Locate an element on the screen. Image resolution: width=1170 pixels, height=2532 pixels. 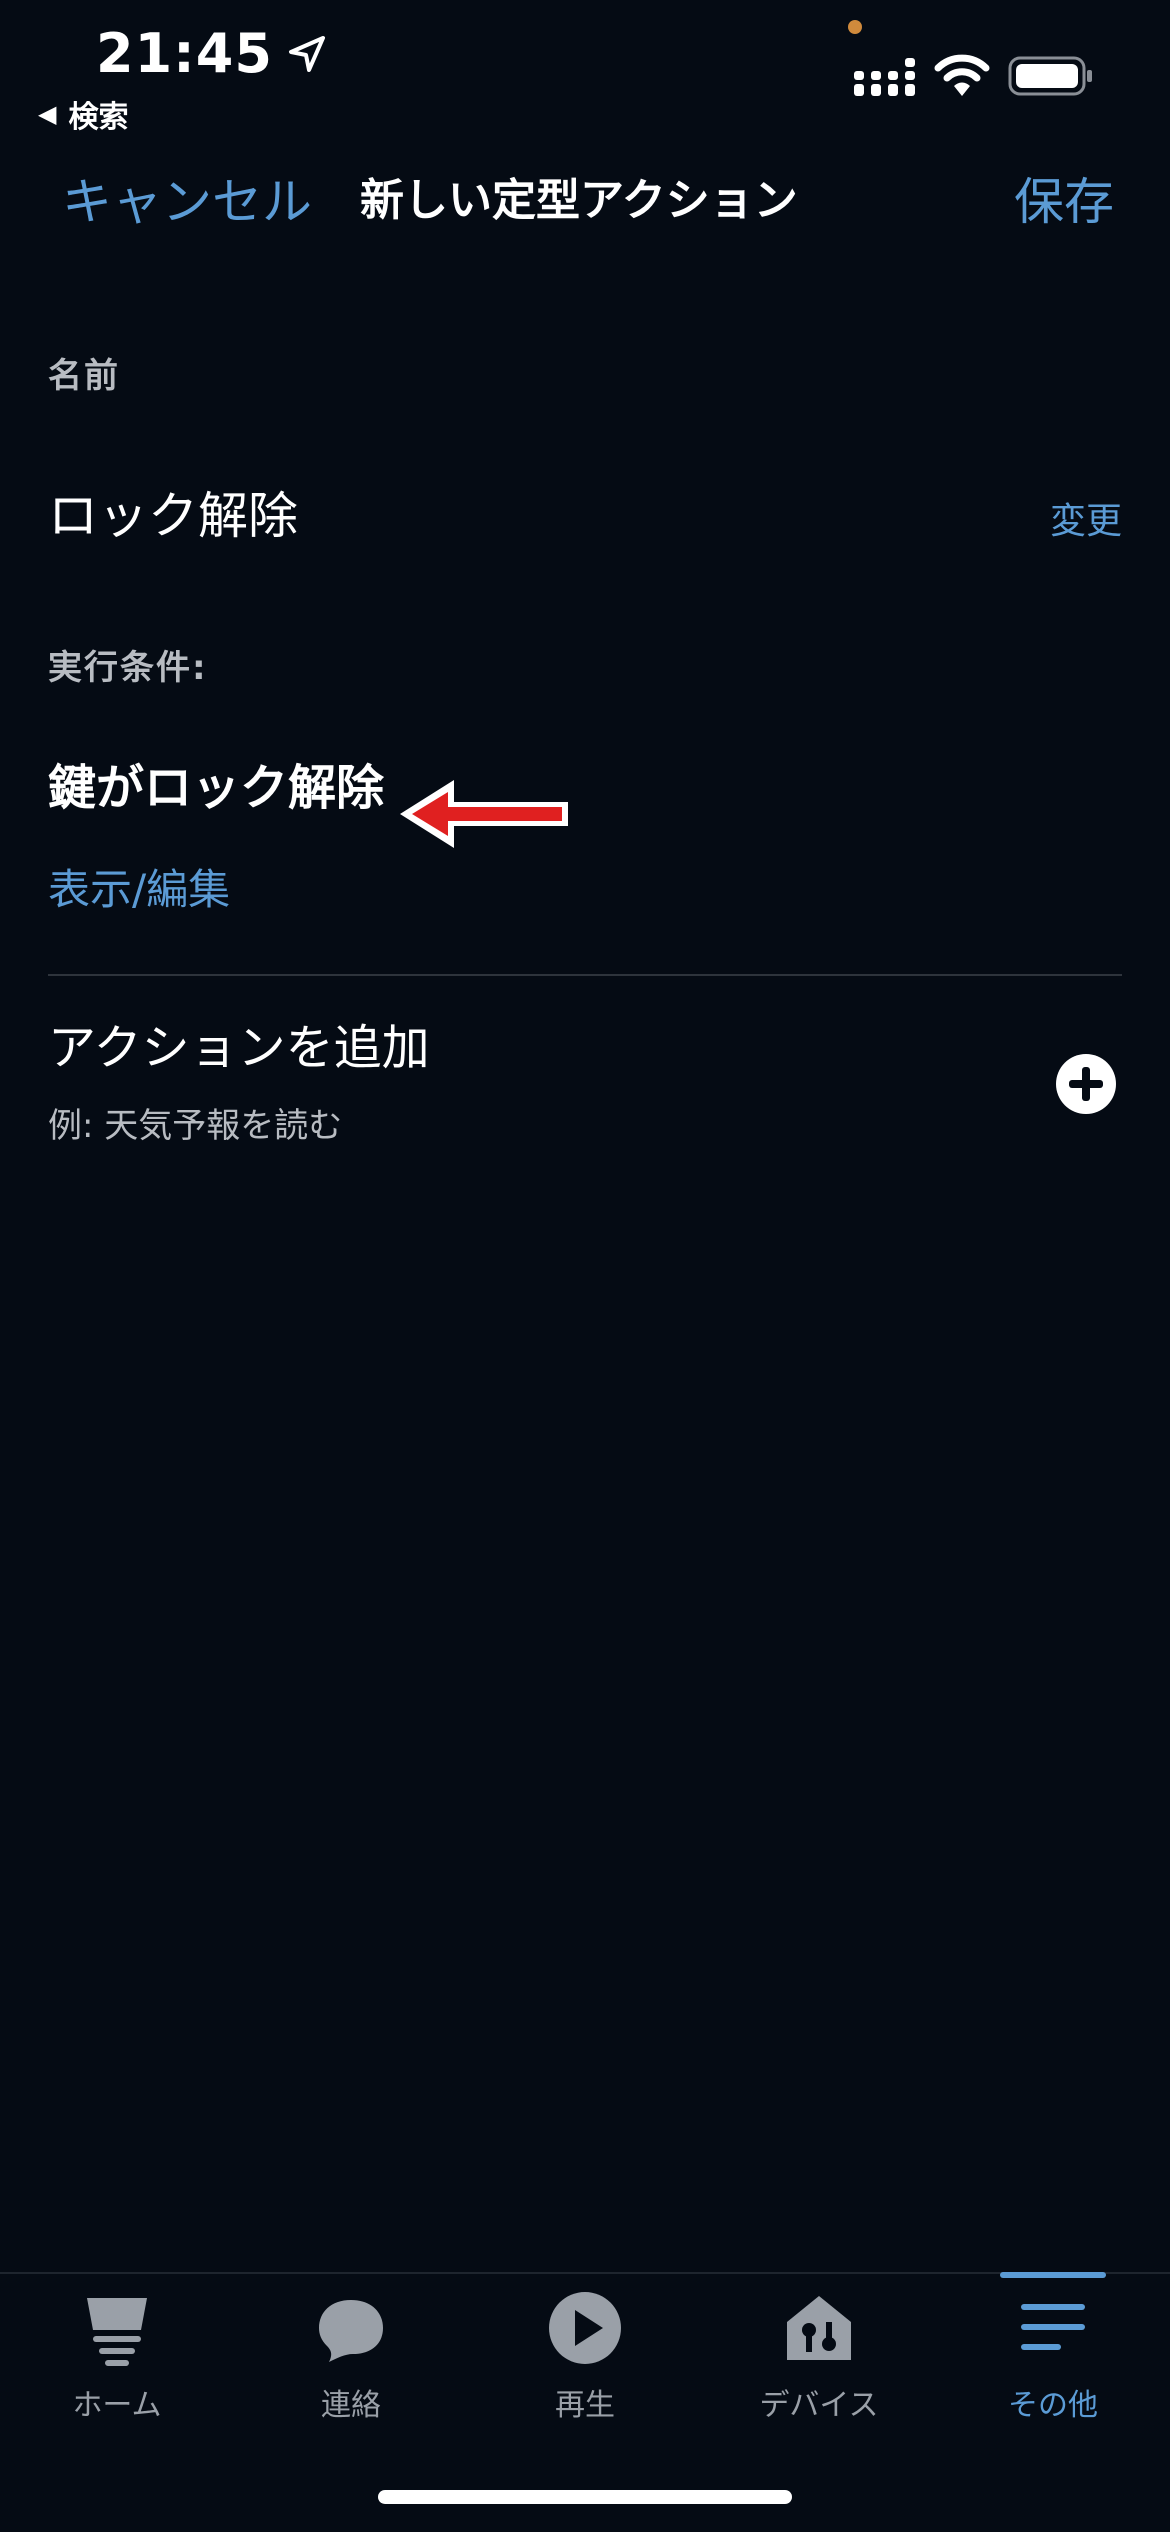
home-icon is located at coordinates (117, 2332).